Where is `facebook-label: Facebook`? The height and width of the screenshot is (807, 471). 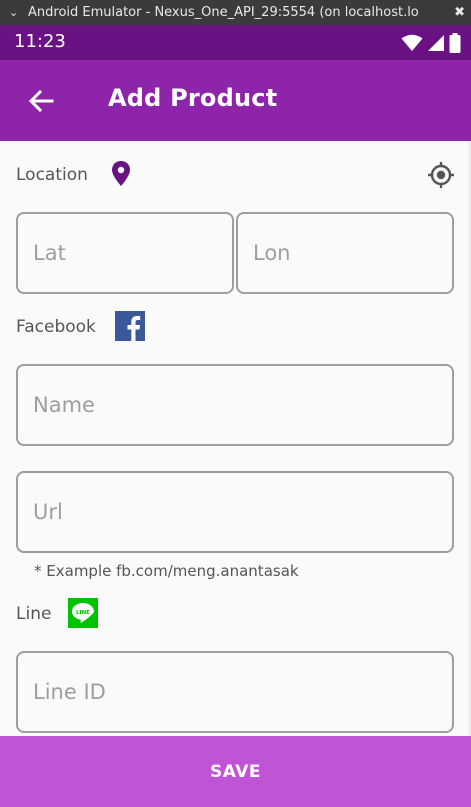 facebook-label: Facebook is located at coordinates (56, 327).